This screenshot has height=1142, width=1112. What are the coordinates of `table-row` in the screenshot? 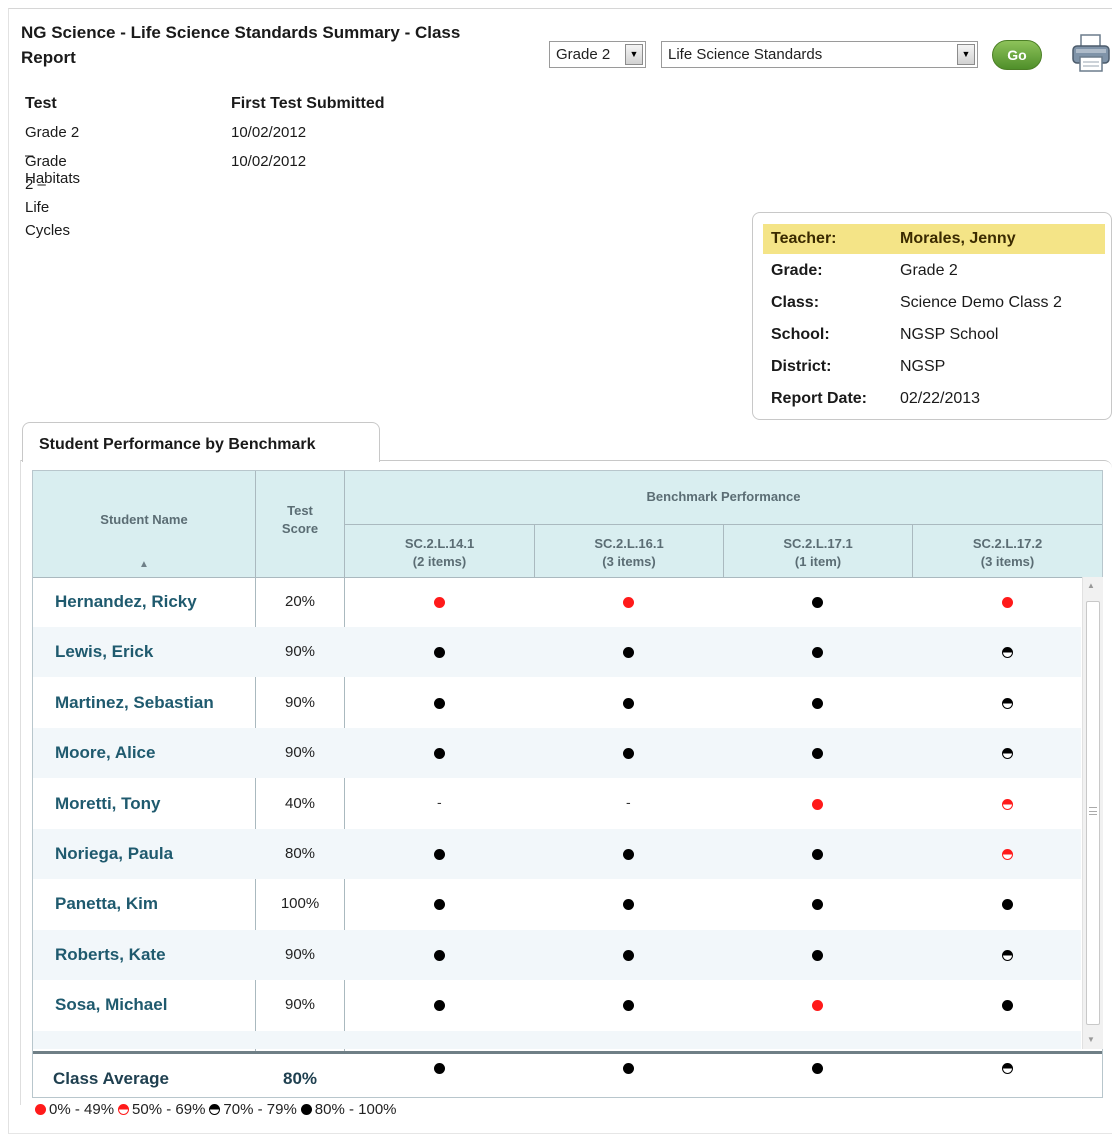 It's located at (557, 1040).